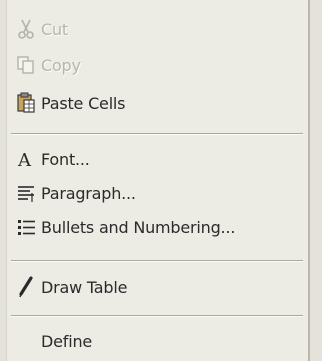 The height and width of the screenshot is (361, 322). I want to click on menu-item-paste-cells: Paste Cells, so click(157, 103).